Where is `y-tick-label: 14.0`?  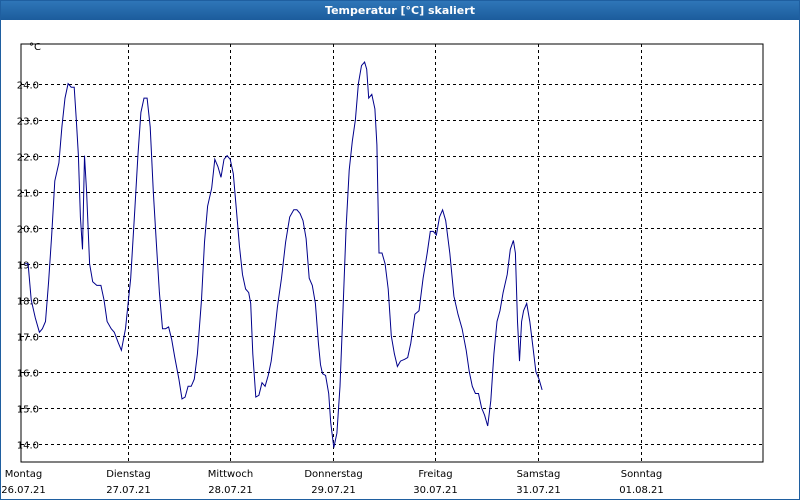
y-tick-label: 14.0 is located at coordinates (28, 446).